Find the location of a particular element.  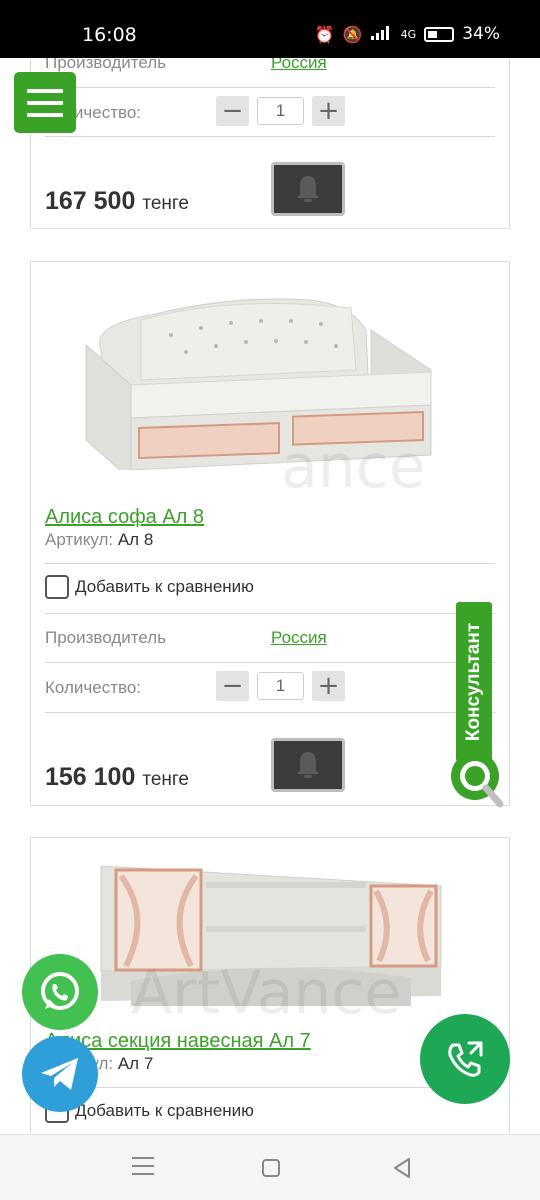

sku-value: Ал 8 is located at coordinates (135, 539).